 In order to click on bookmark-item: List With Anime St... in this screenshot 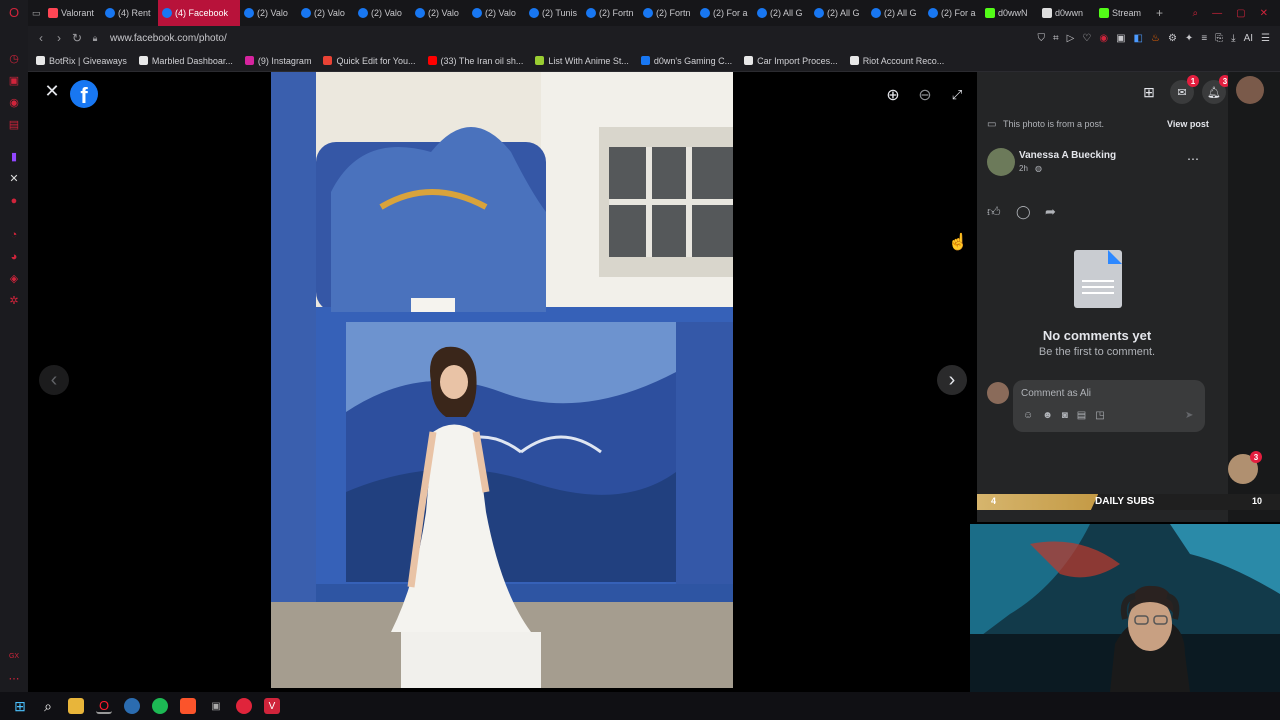, I will do `click(582, 61)`.